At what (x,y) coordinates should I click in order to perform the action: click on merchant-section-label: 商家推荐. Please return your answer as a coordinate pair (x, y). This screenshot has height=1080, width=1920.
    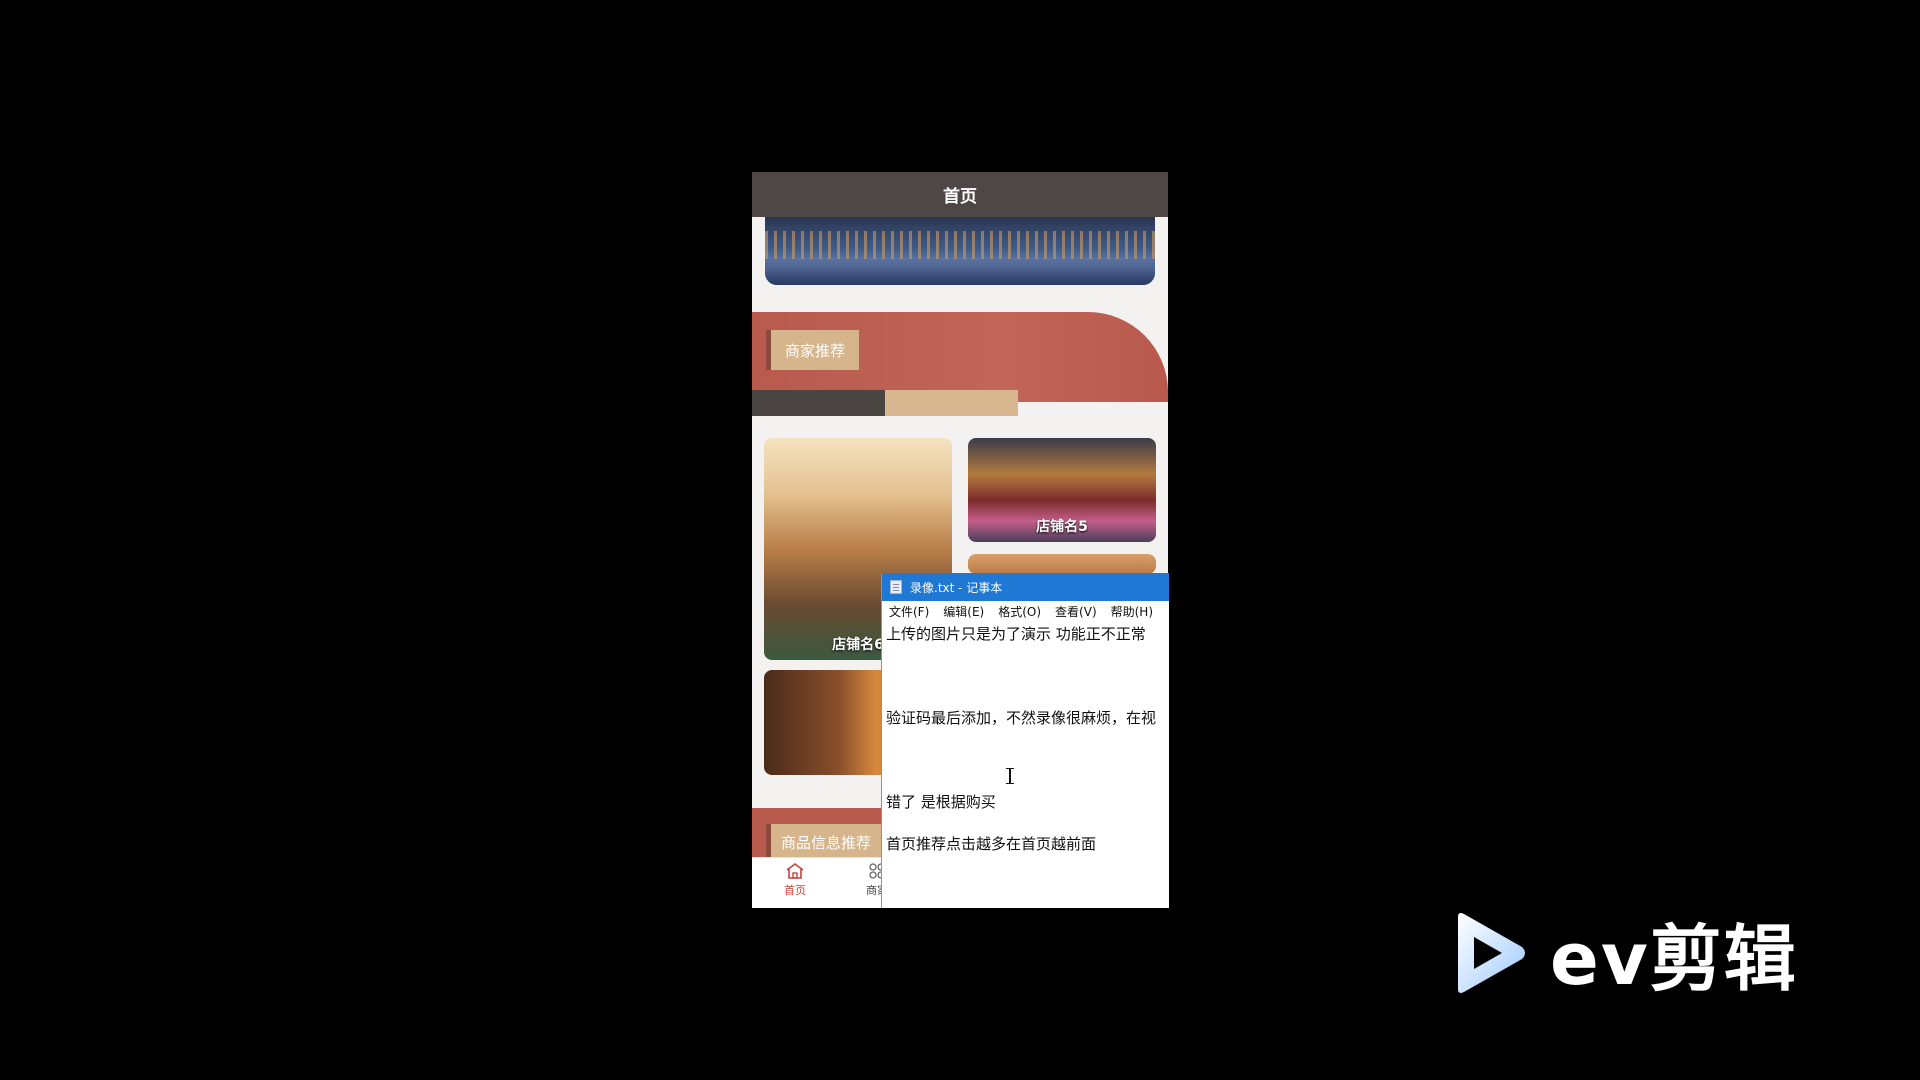
    Looking at the image, I should click on (814, 350).